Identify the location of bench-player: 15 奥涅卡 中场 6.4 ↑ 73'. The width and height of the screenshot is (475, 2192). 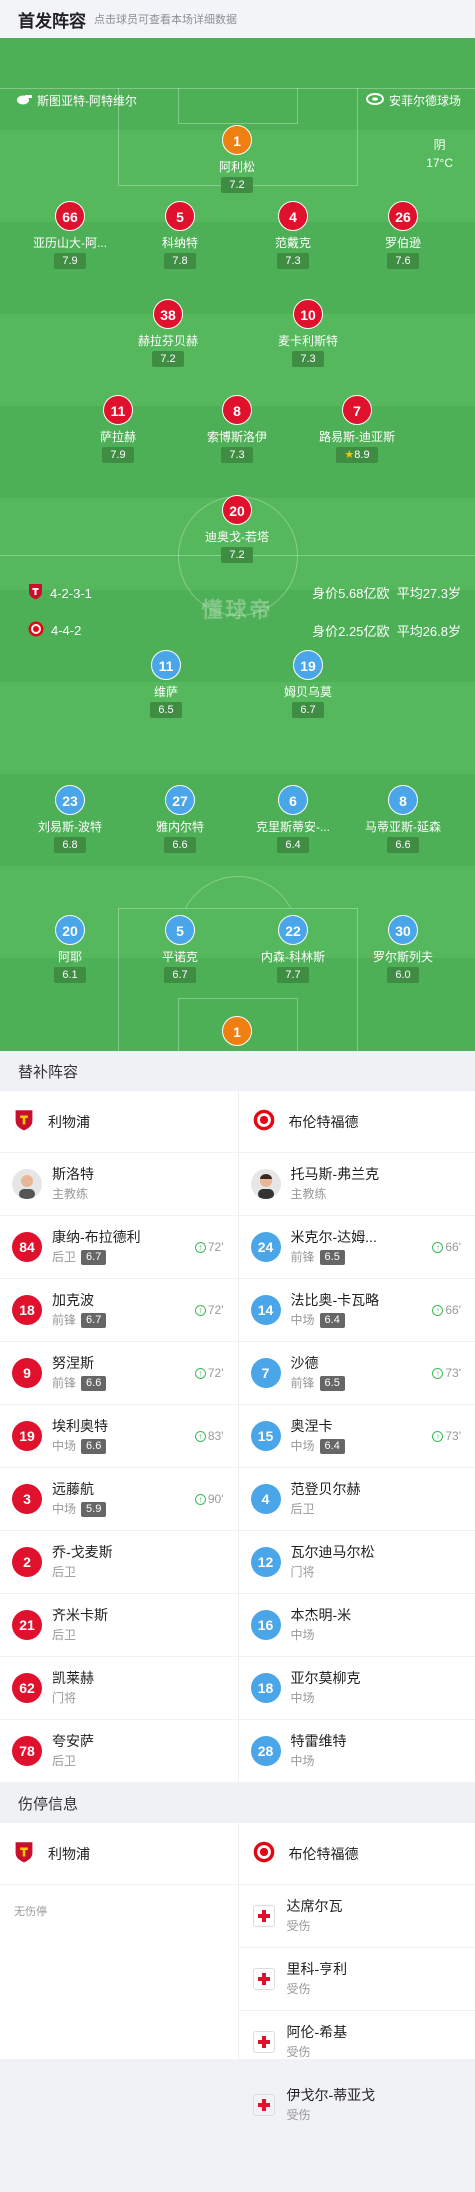
(356, 1436).